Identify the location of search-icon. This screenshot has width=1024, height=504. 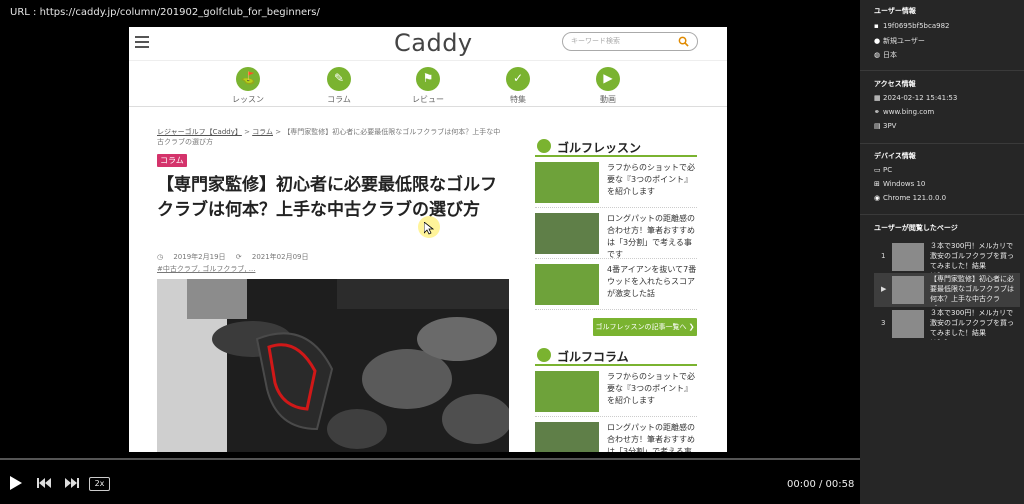
(683, 41).